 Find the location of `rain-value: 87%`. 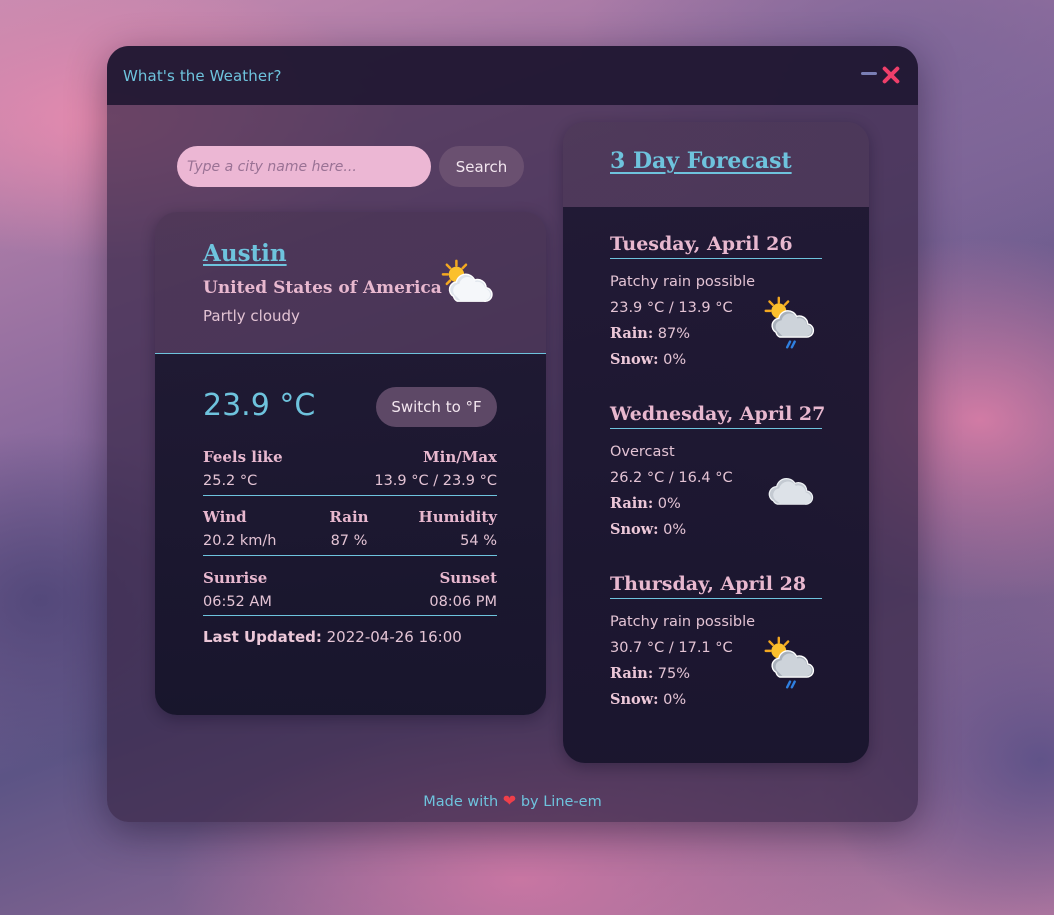

rain-value: 87% is located at coordinates (674, 334).